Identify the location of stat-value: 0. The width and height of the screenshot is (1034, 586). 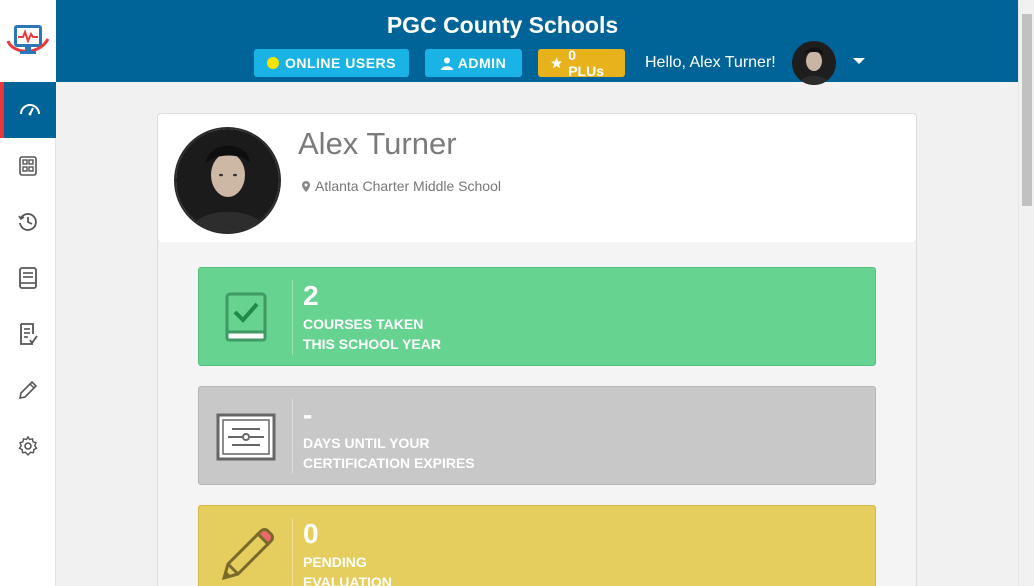
(311, 533).